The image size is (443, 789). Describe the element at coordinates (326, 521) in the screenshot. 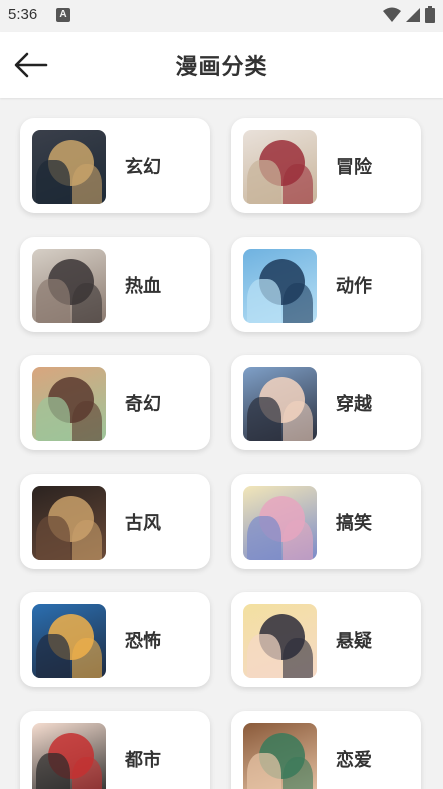

I see `category-card: 搞笑` at that location.